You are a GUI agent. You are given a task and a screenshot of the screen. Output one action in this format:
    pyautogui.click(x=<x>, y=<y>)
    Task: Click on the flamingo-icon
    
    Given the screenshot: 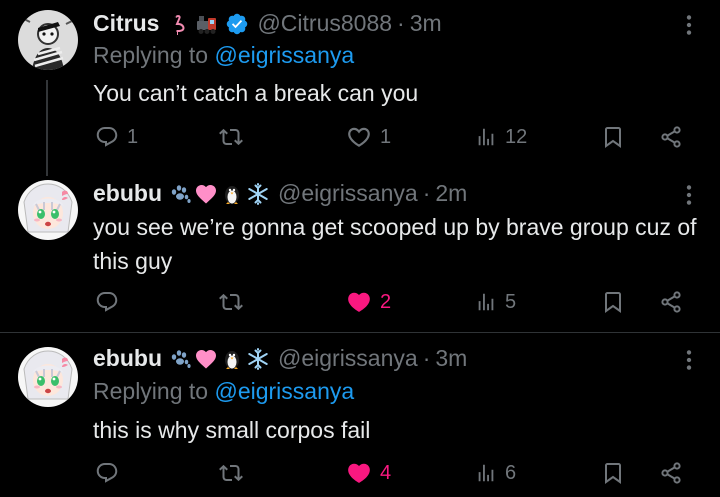 What is the action you would take?
    pyautogui.click(x=177, y=24)
    